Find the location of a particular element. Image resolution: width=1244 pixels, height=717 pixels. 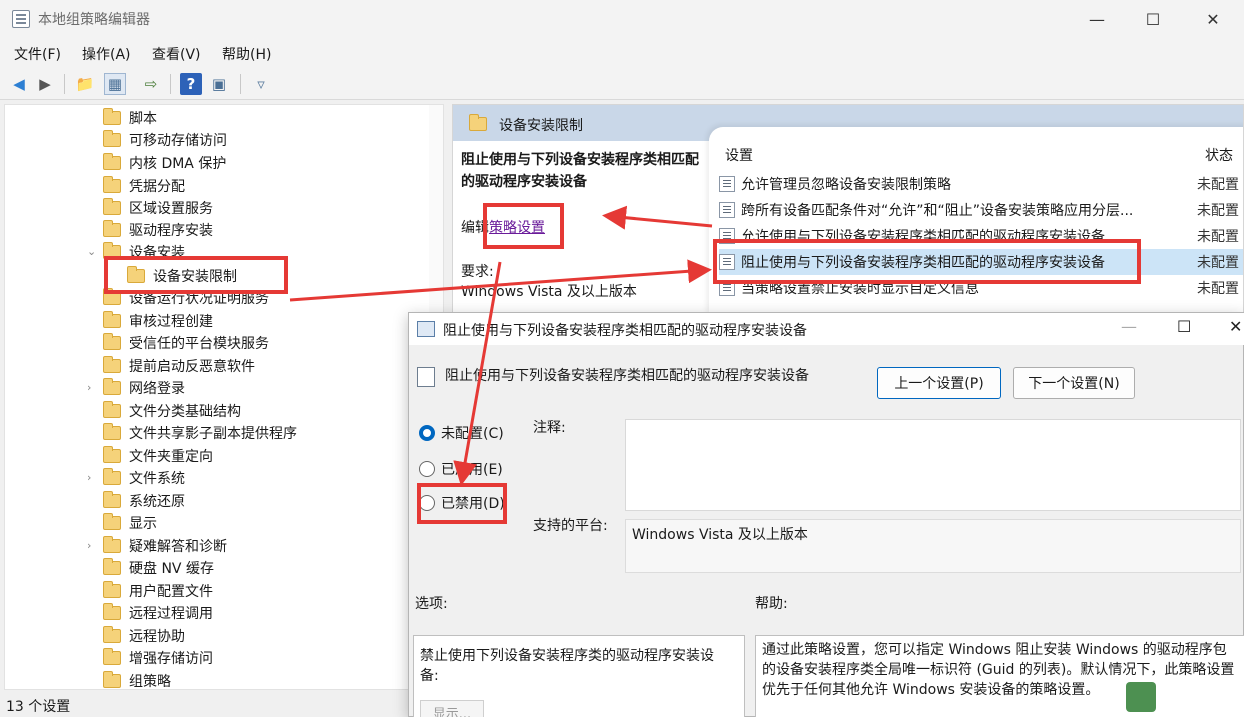

annotation-arrows is located at coordinates (501, 345).